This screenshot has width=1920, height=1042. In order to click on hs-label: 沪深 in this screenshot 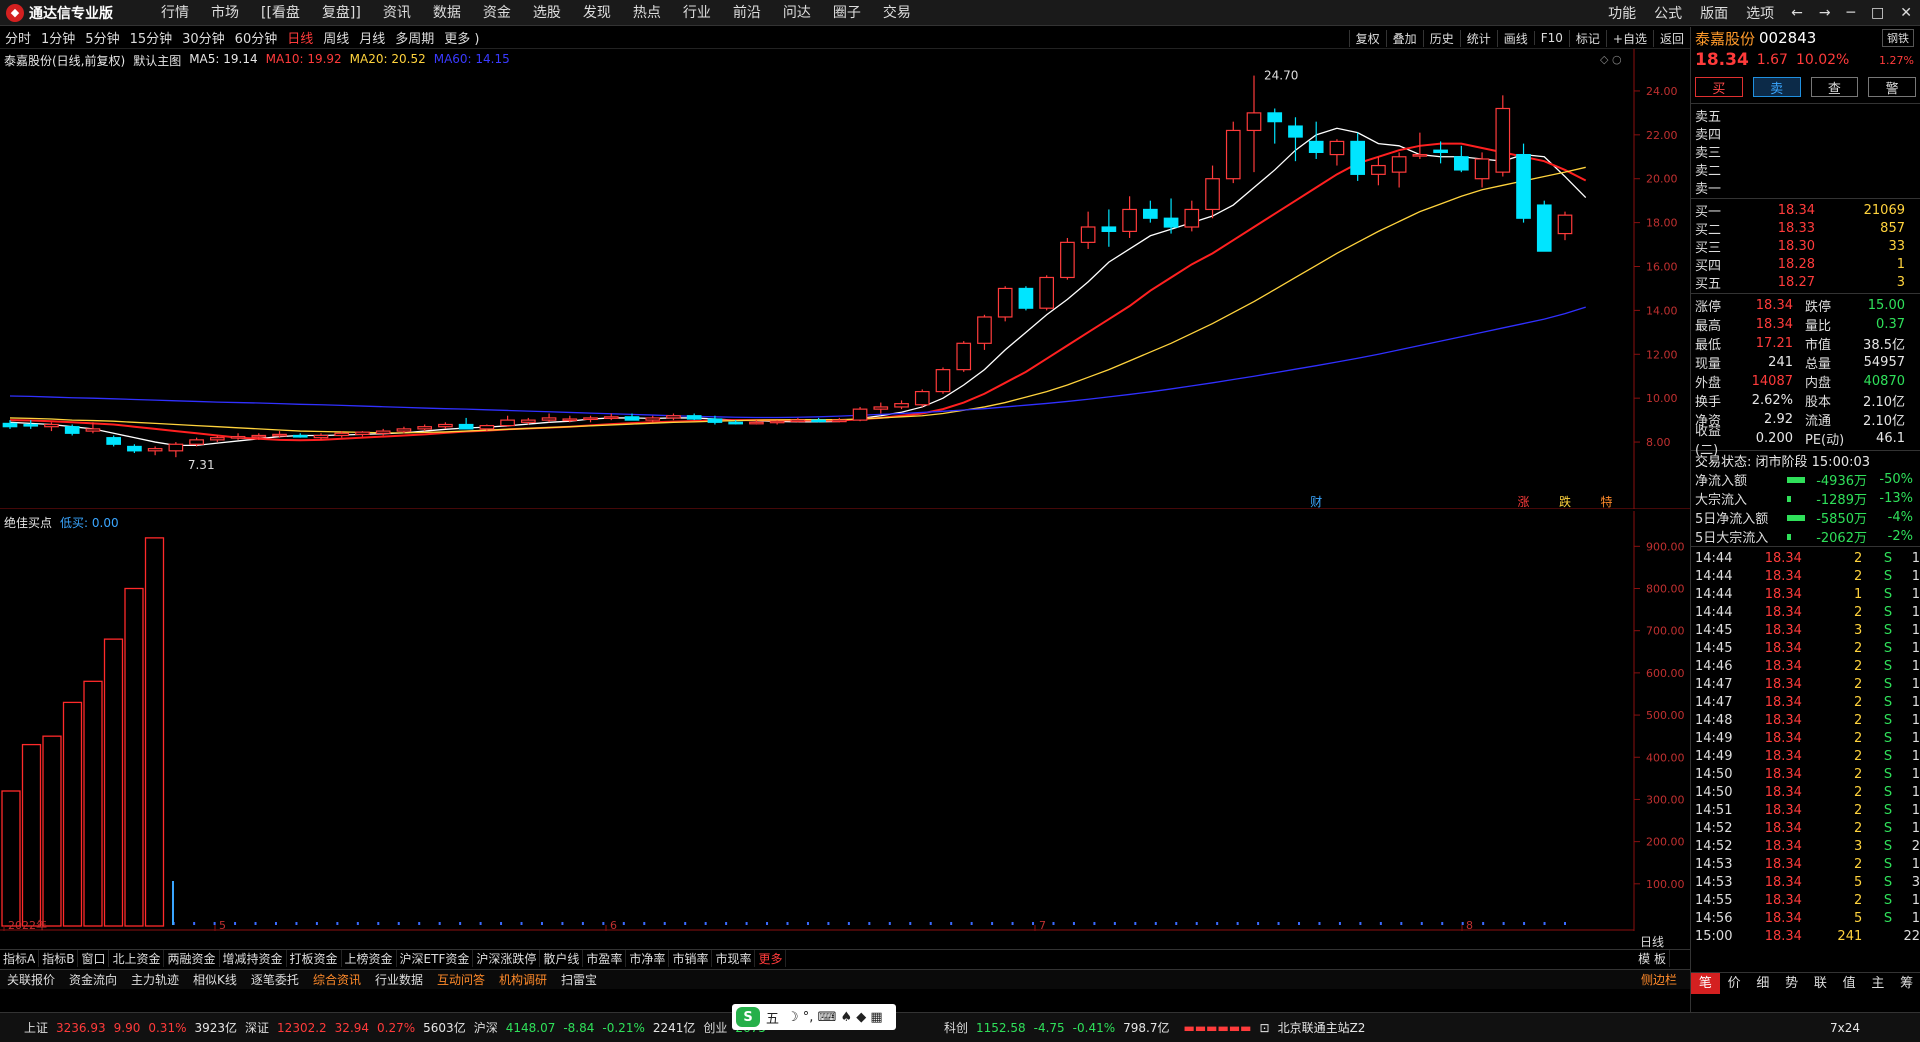, I will do `click(486, 1027)`.